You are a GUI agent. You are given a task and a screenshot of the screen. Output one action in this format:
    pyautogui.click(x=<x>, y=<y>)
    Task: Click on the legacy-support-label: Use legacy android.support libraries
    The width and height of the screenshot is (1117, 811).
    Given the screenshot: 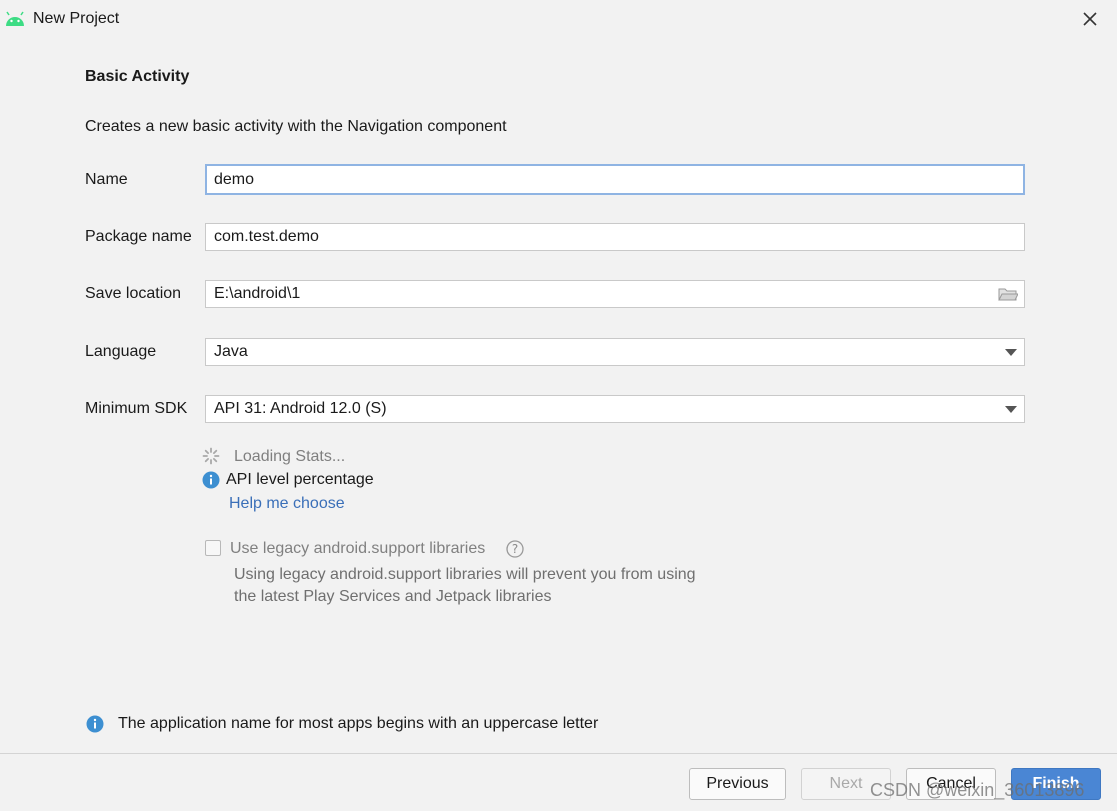 What is the action you would take?
    pyautogui.click(x=358, y=548)
    